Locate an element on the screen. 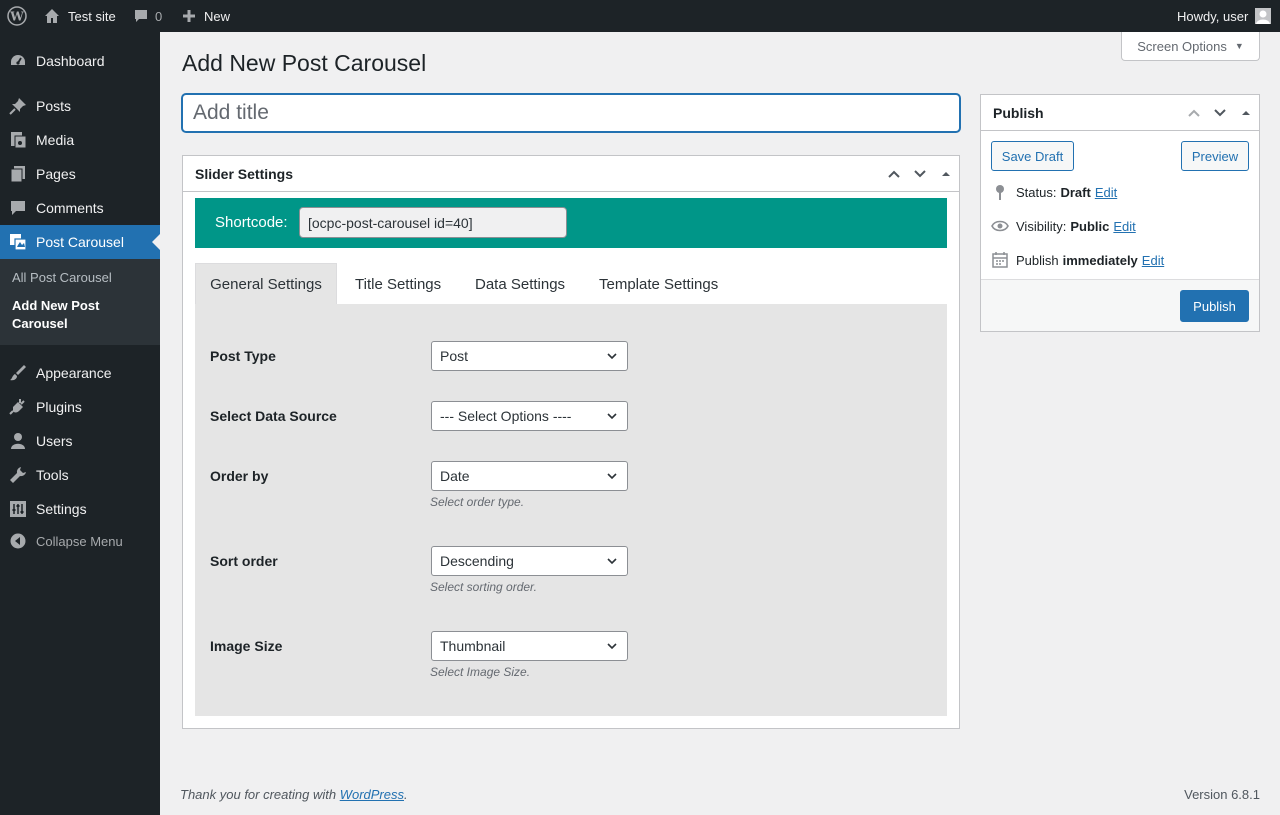 This screenshot has height=815, width=1280. shortcode-field is located at coordinates (433, 222).